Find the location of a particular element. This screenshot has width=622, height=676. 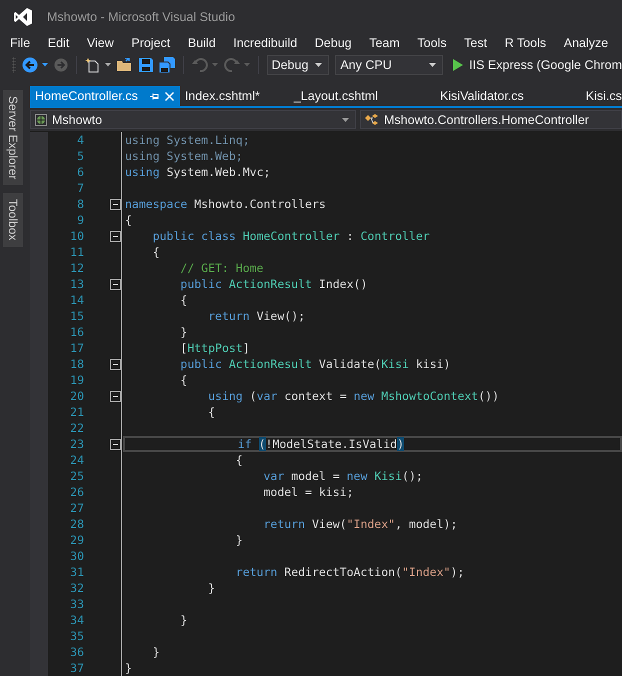

code-line: namespace Mshowto.Controllers is located at coordinates (225, 204).